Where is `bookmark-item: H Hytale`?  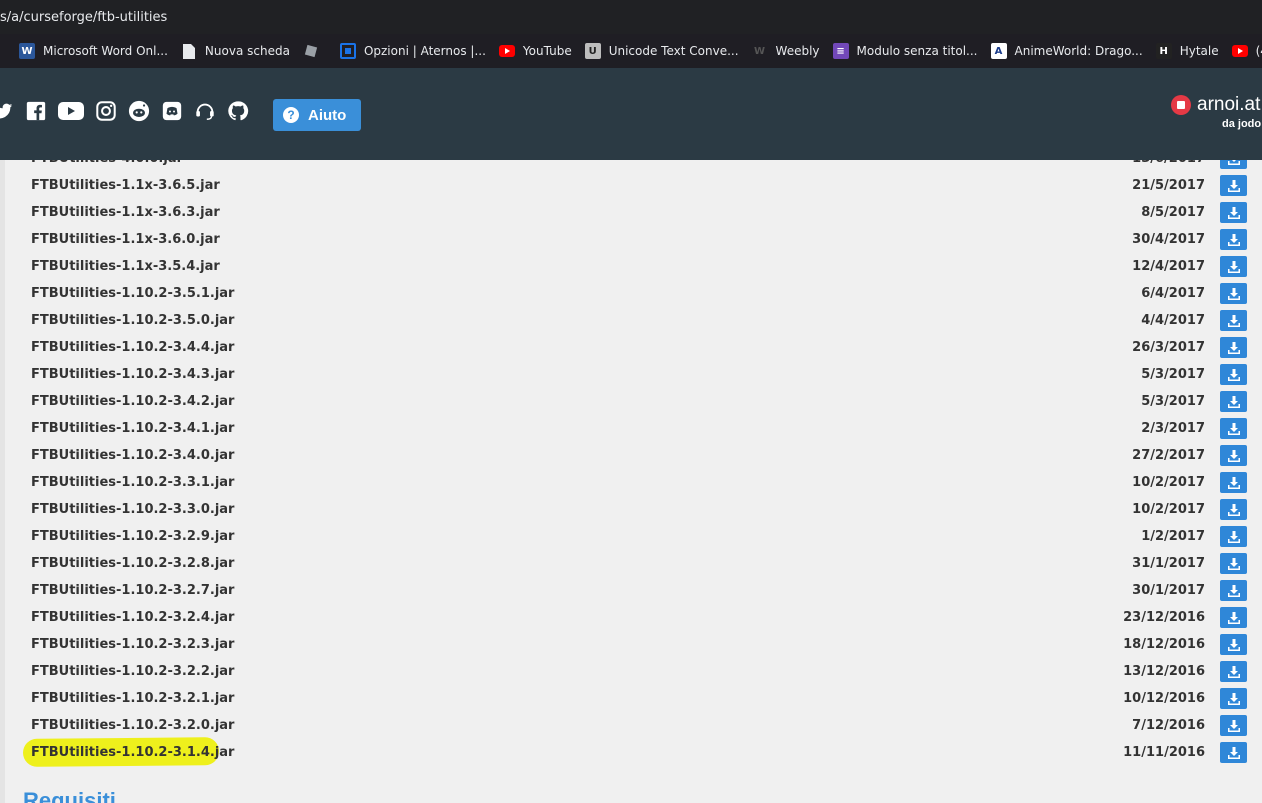 bookmark-item: H Hytale is located at coordinates (1187, 51).